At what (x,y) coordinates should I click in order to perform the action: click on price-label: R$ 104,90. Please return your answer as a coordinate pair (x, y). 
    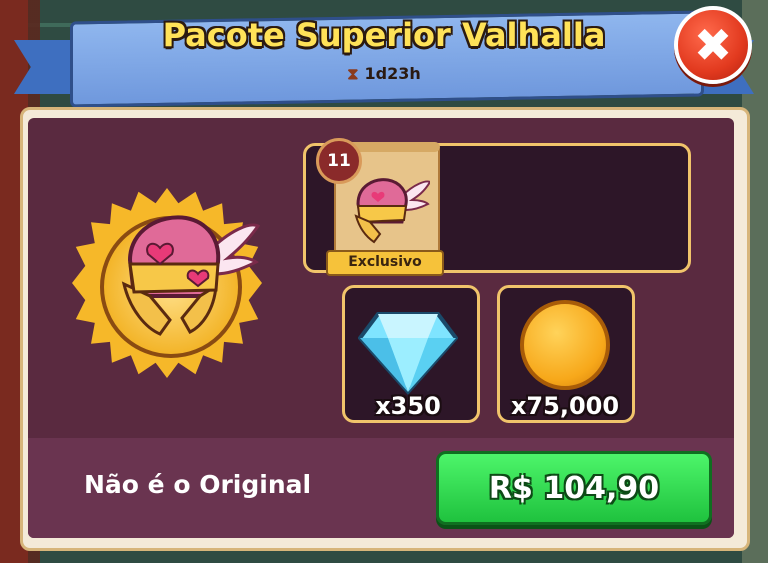
    Looking at the image, I should click on (574, 488).